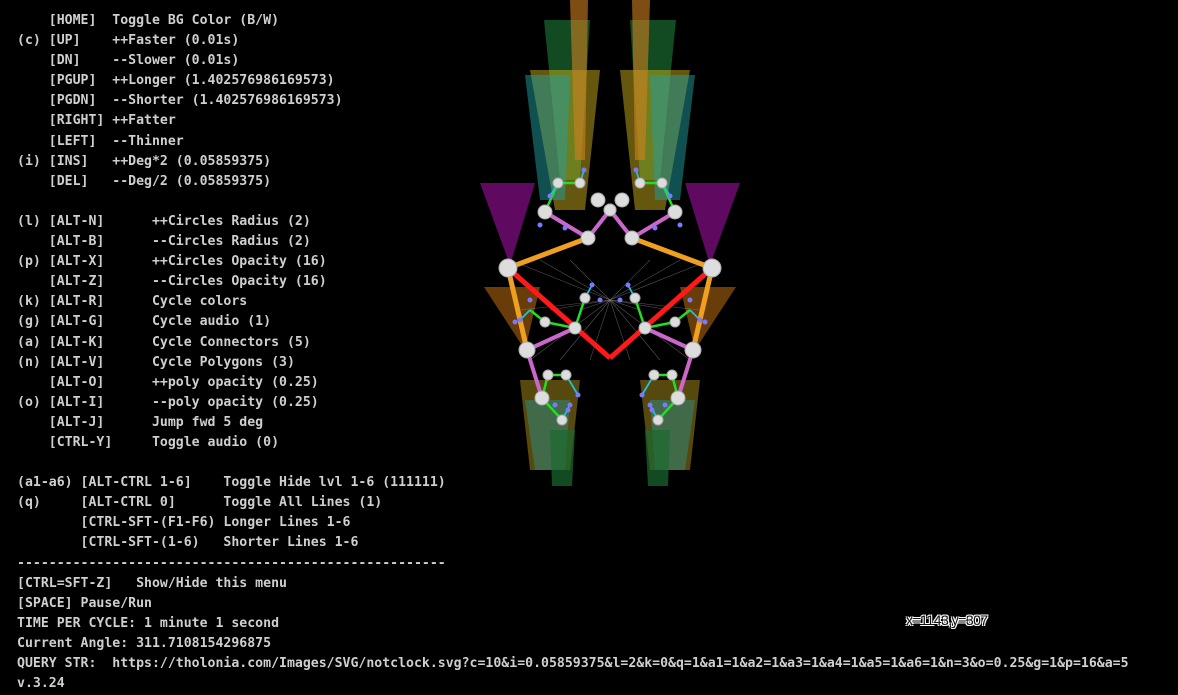  What do you see at coordinates (184, 523) in the screenshot?
I see `menu-line: [CTRL-SFT-(F1-F6) Longer Lines 1-6` at bounding box center [184, 523].